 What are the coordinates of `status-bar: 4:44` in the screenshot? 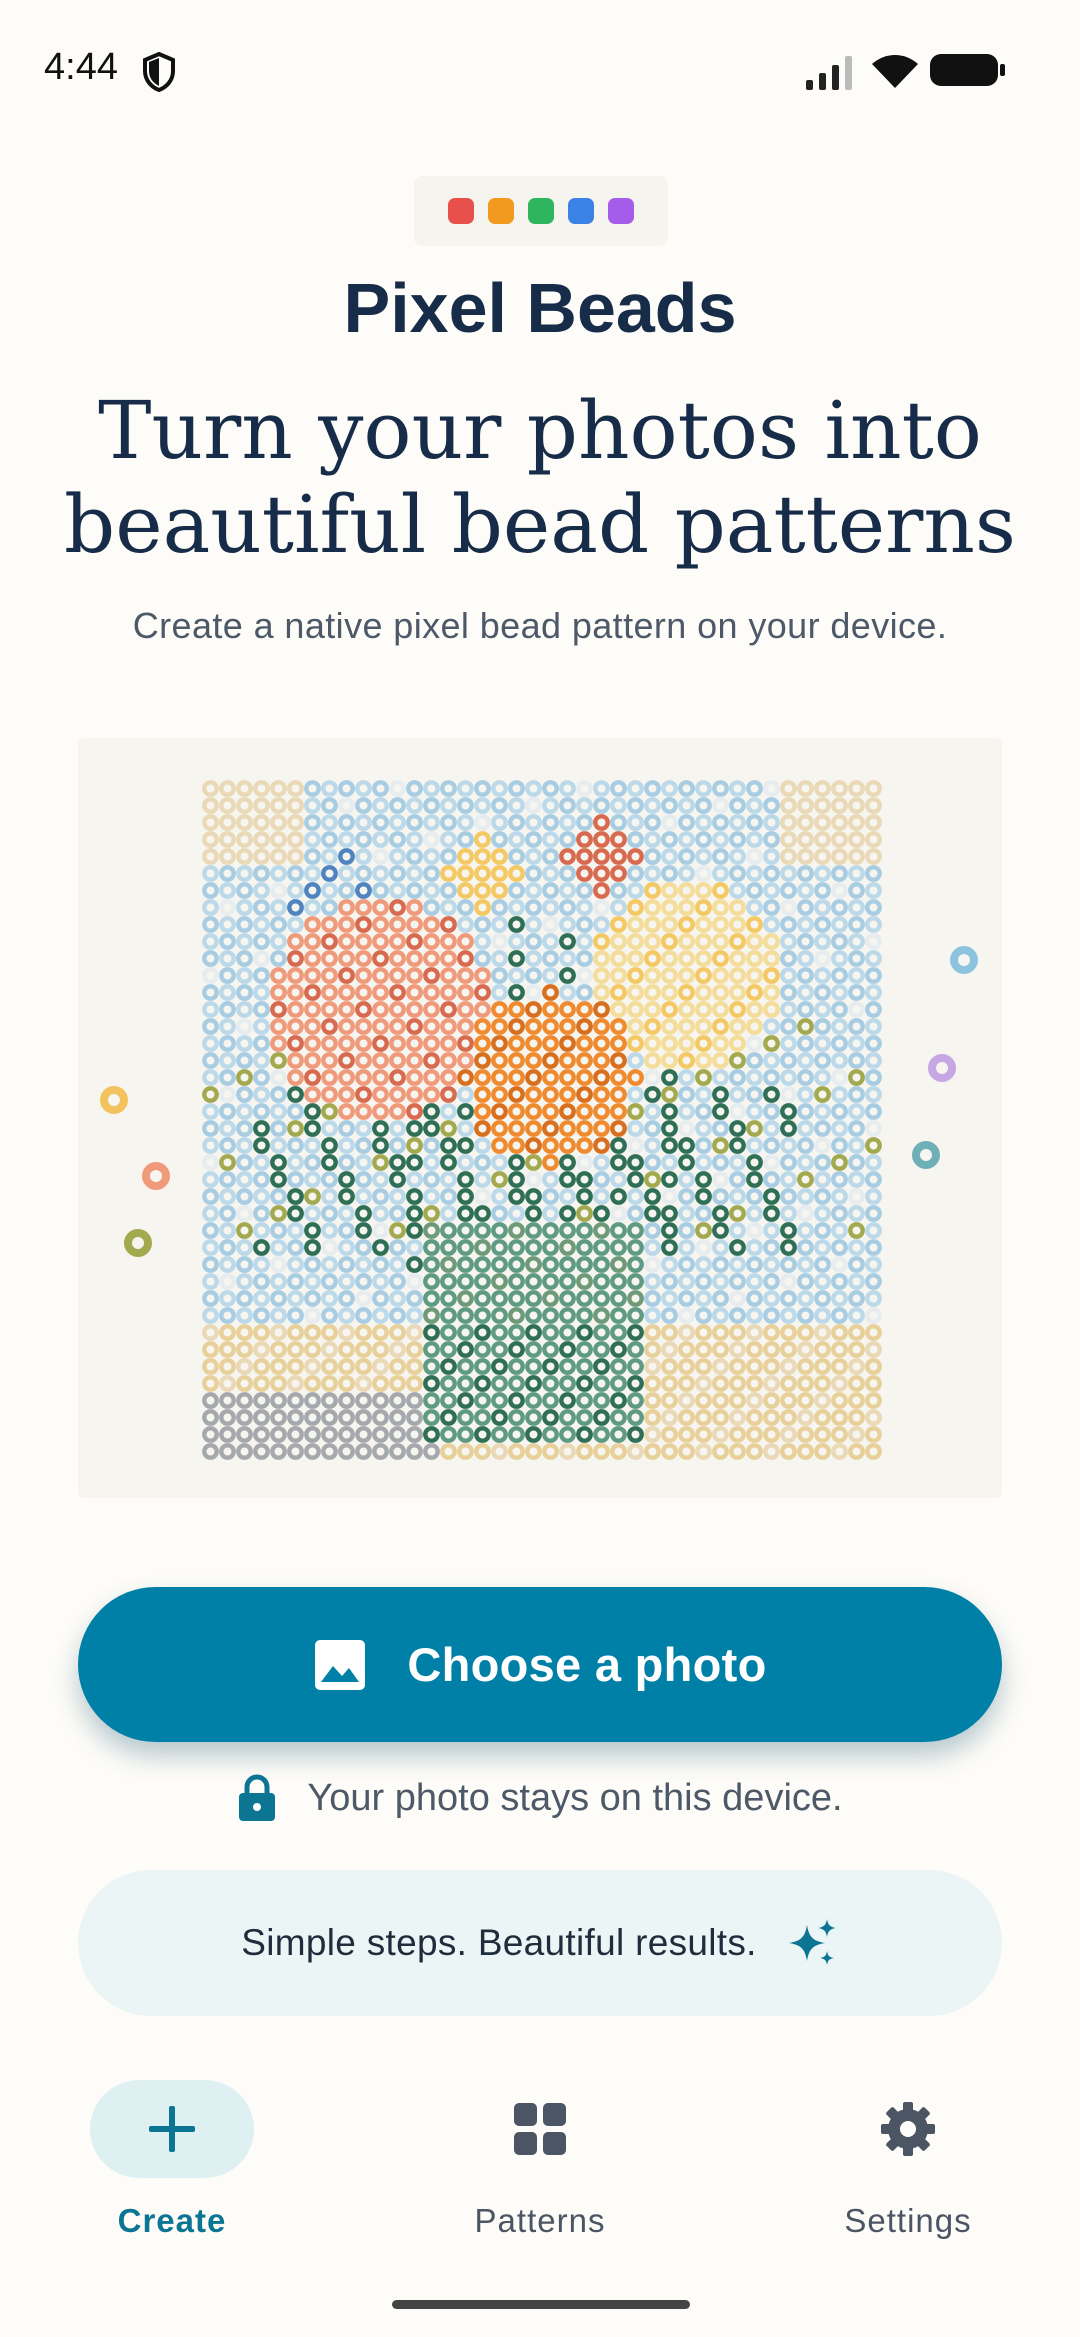 It's located at (540, 70).